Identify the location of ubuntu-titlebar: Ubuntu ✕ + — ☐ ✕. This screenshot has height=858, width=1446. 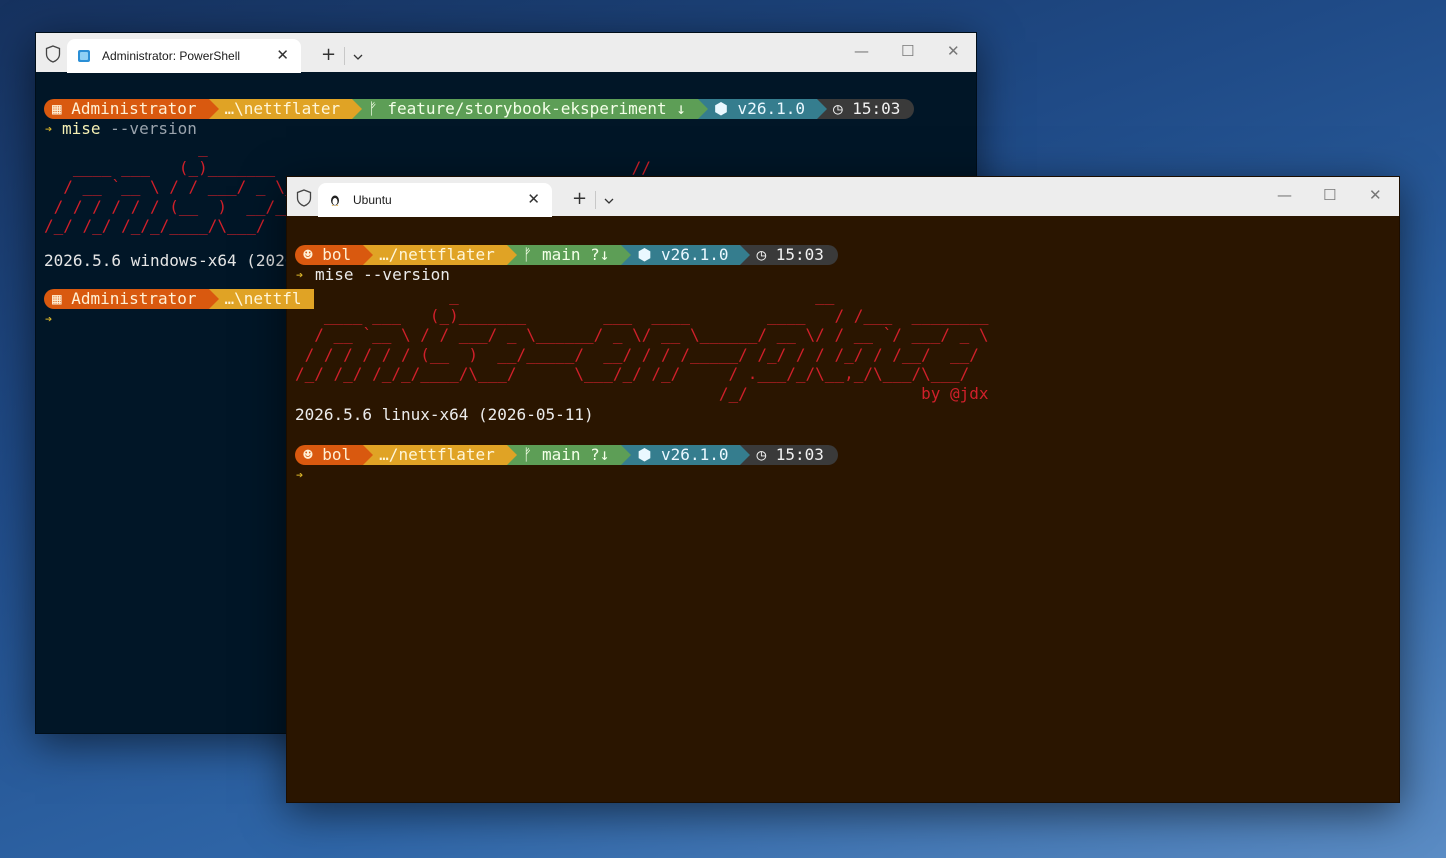
(843, 197).